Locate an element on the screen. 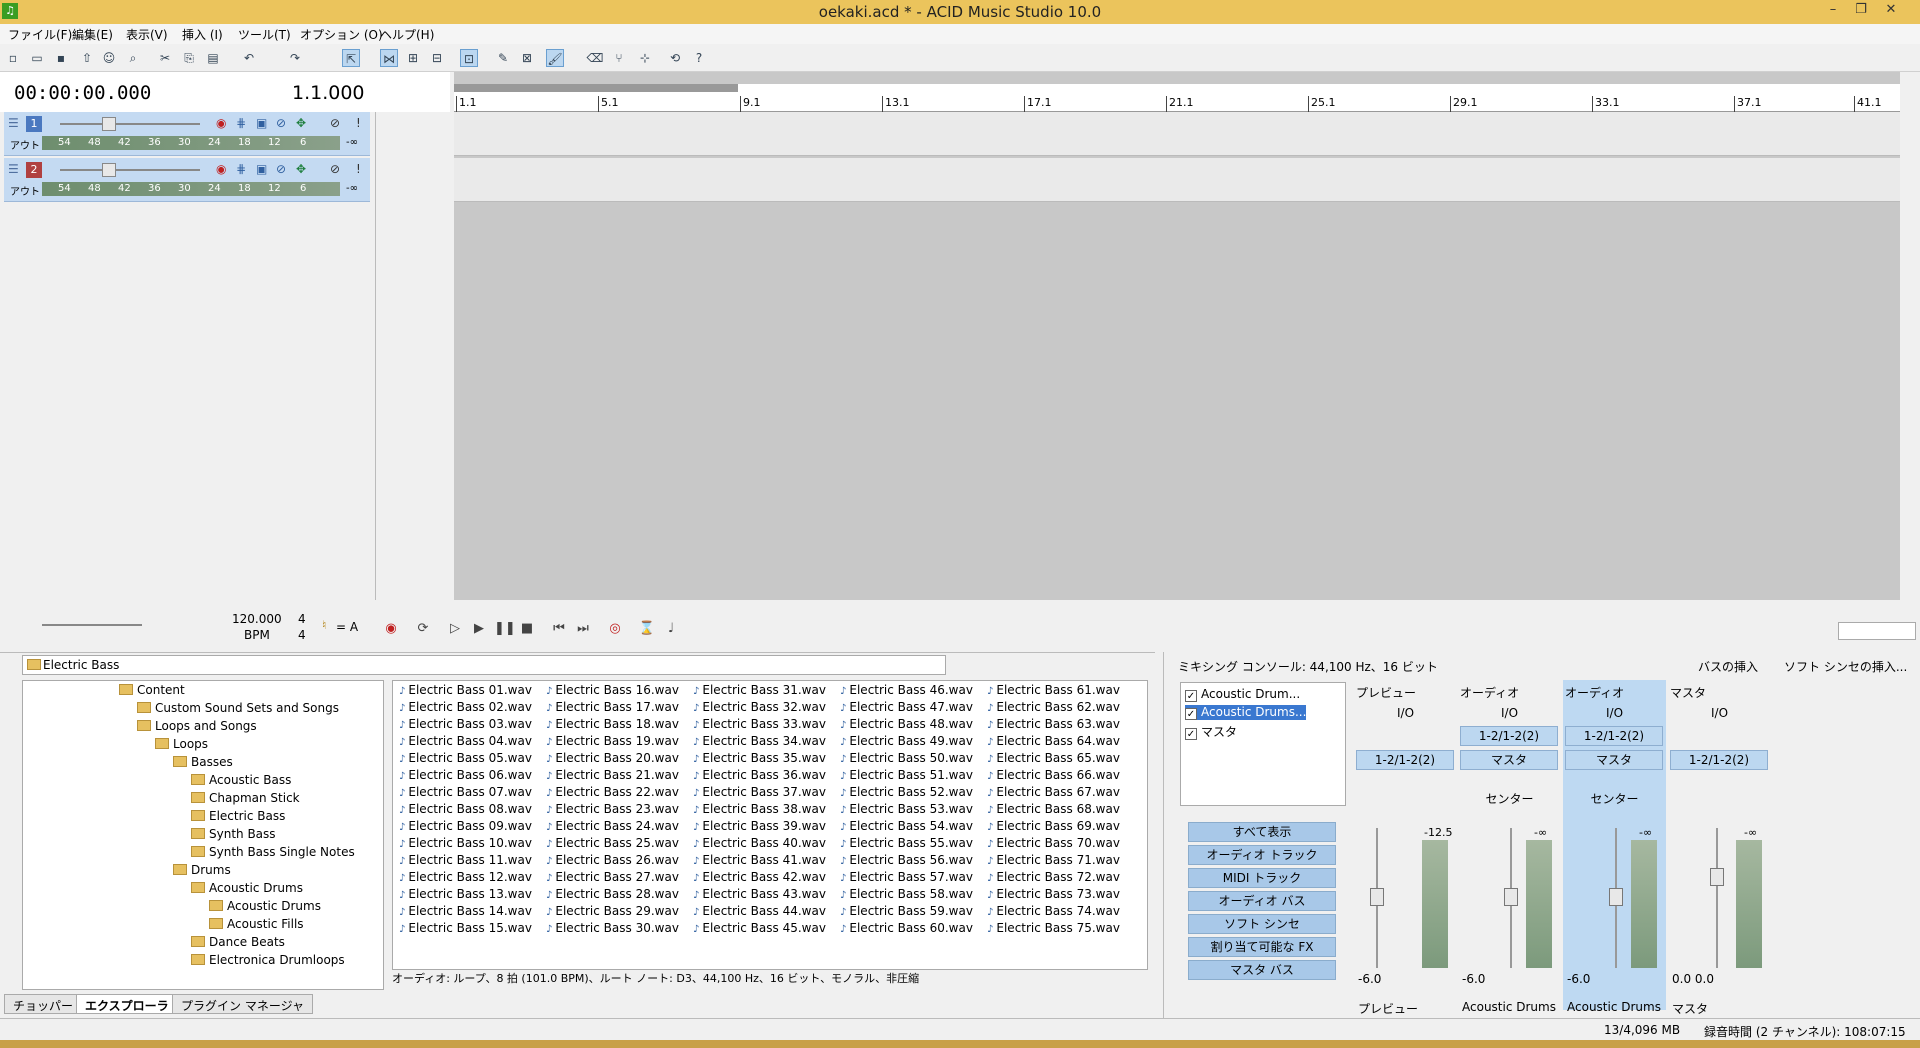  master-bus-button: マスタ バス is located at coordinates (1262, 970).